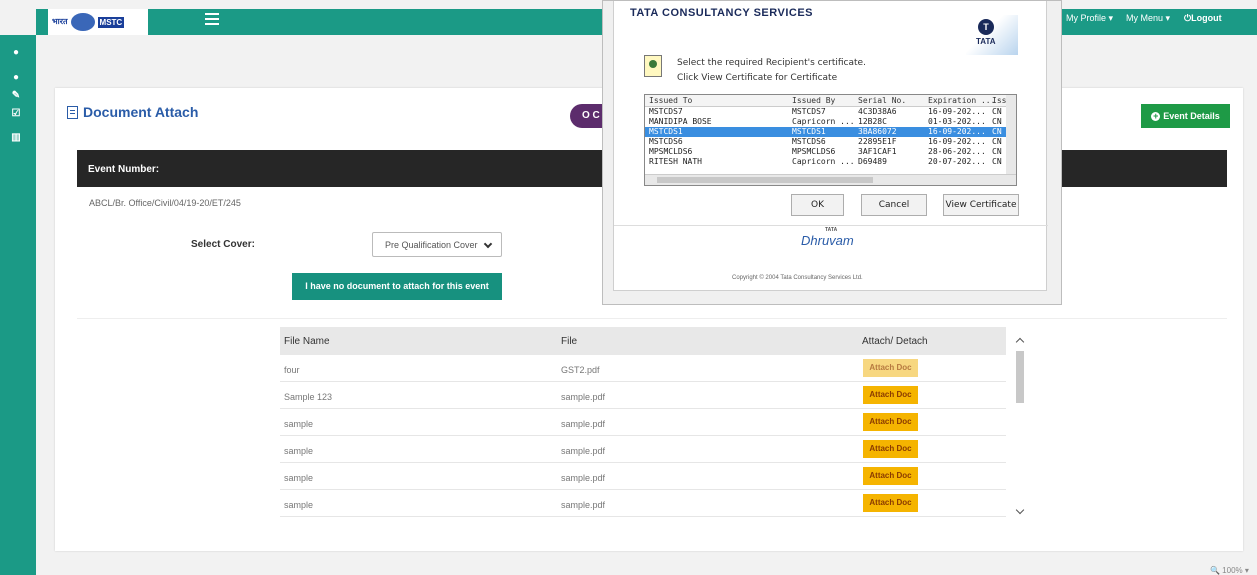 Image resolution: width=1257 pixels, height=575 pixels. Describe the element at coordinates (1089, 18) in the screenshot. I see `my-profile-menu: My Profile ▾` at that location.